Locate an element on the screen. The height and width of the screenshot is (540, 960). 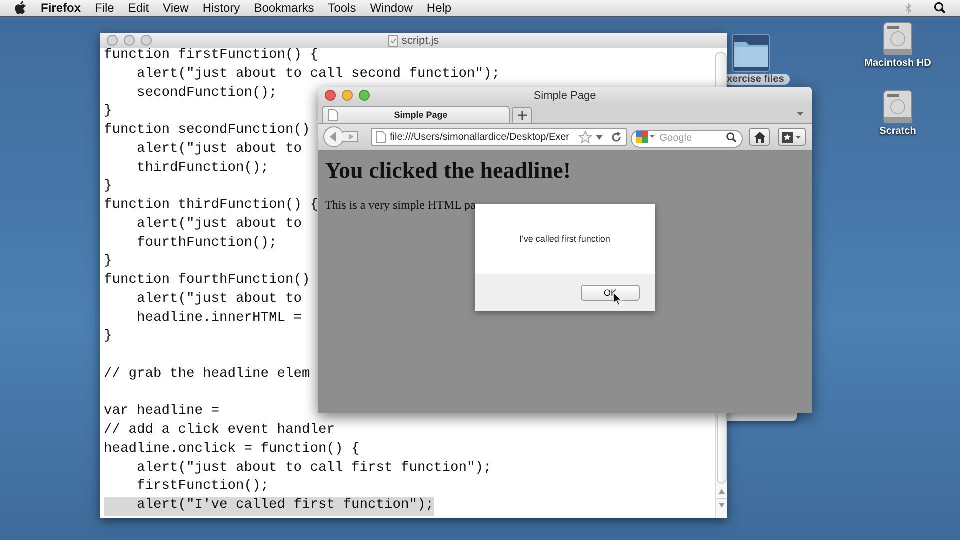
apple-icon is located at coordinates (20, 8).